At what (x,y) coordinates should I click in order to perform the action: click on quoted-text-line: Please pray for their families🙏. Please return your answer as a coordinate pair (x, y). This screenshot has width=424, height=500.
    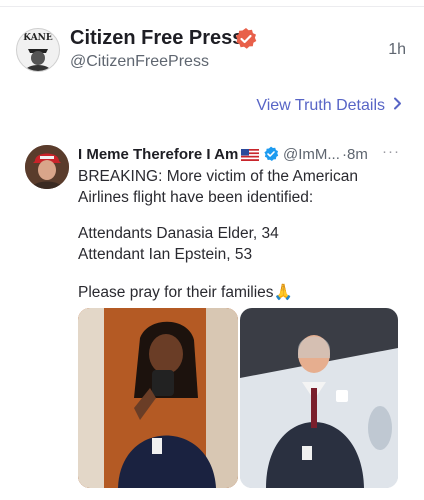
    Looking at the image, I should click on (185, 292).